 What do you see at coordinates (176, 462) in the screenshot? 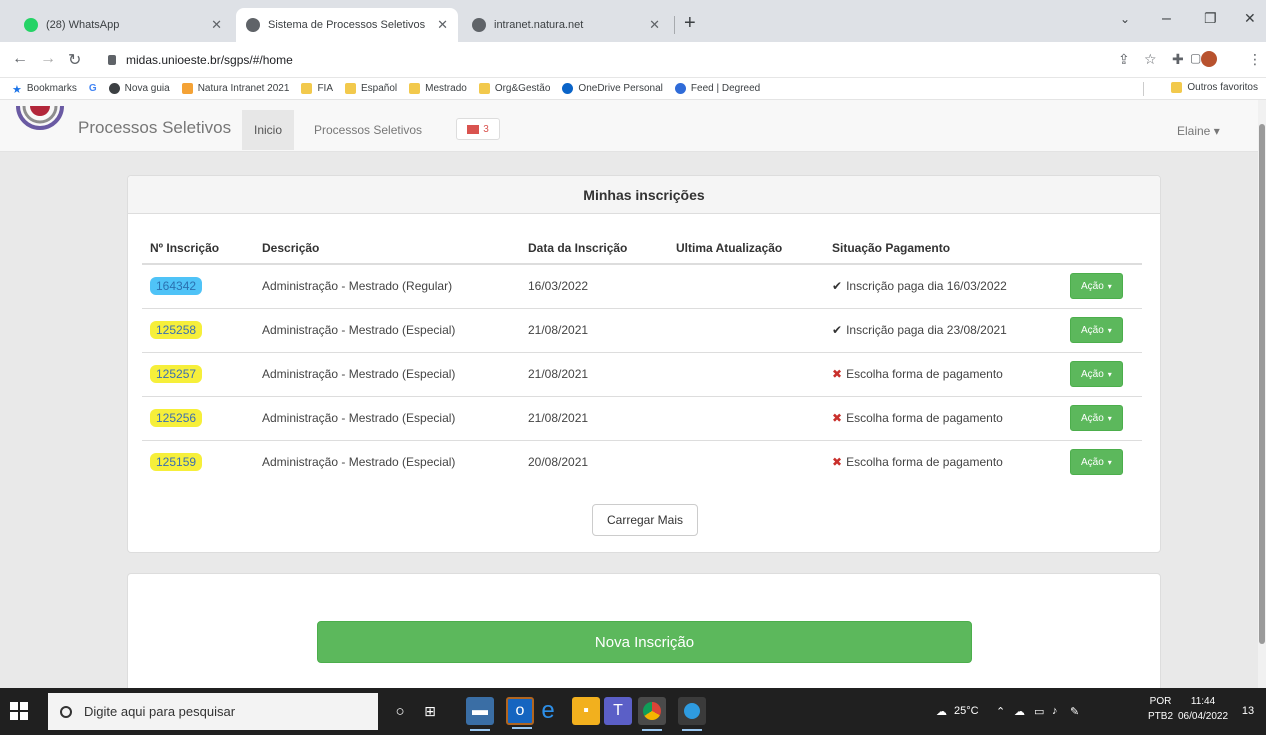
I see `subscription-id-link: 125159` at bounding box center [176, 462].